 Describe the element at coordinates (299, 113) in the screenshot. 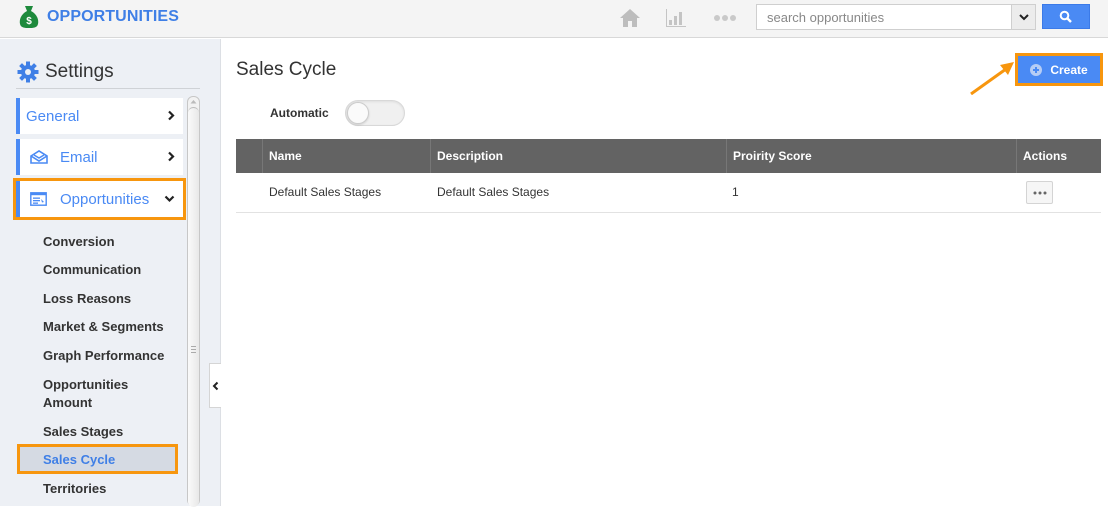

I see `automatic-label: Automatic` at that location.